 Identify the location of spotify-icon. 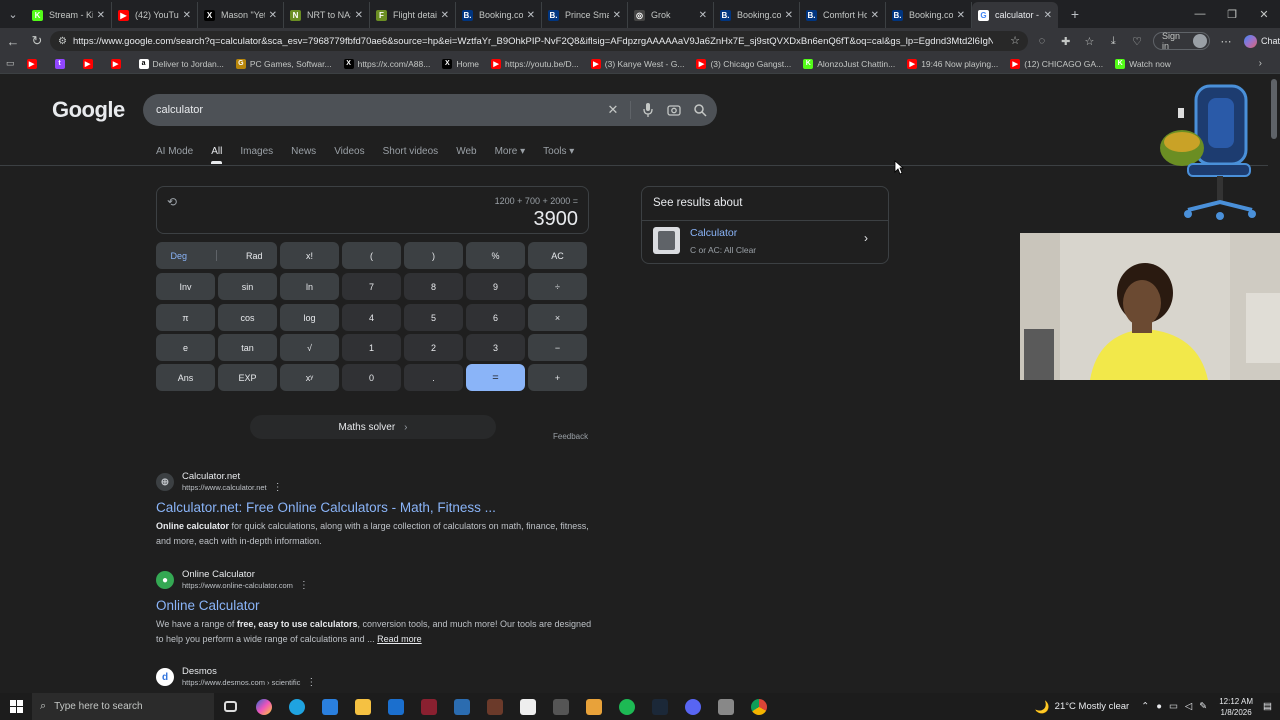
(626, 706).